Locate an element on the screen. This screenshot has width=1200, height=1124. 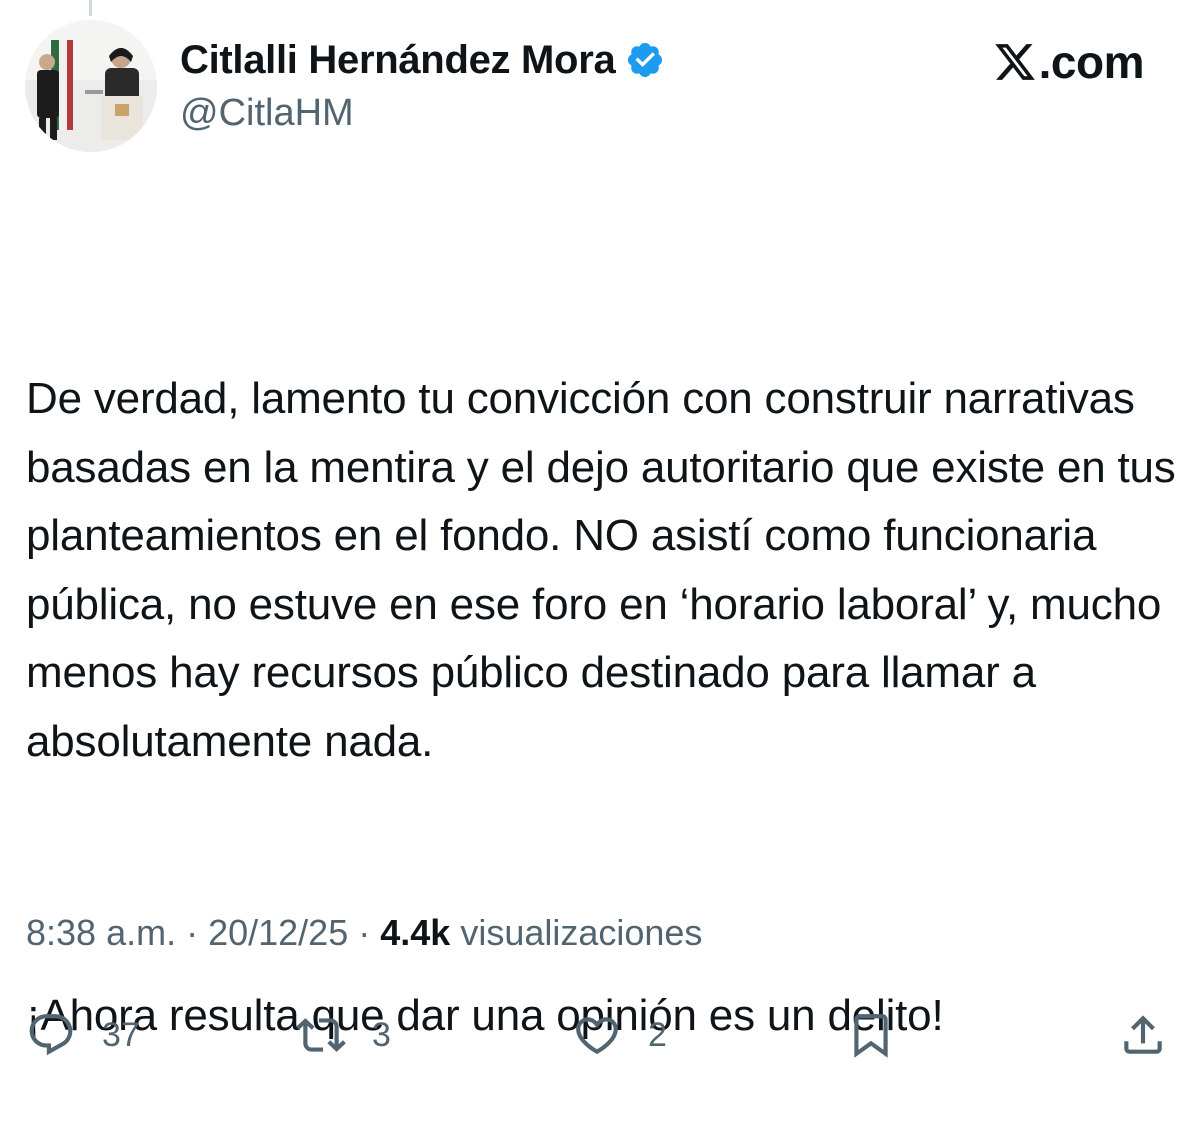
repost-icon is located at coordinates (321, 1035).